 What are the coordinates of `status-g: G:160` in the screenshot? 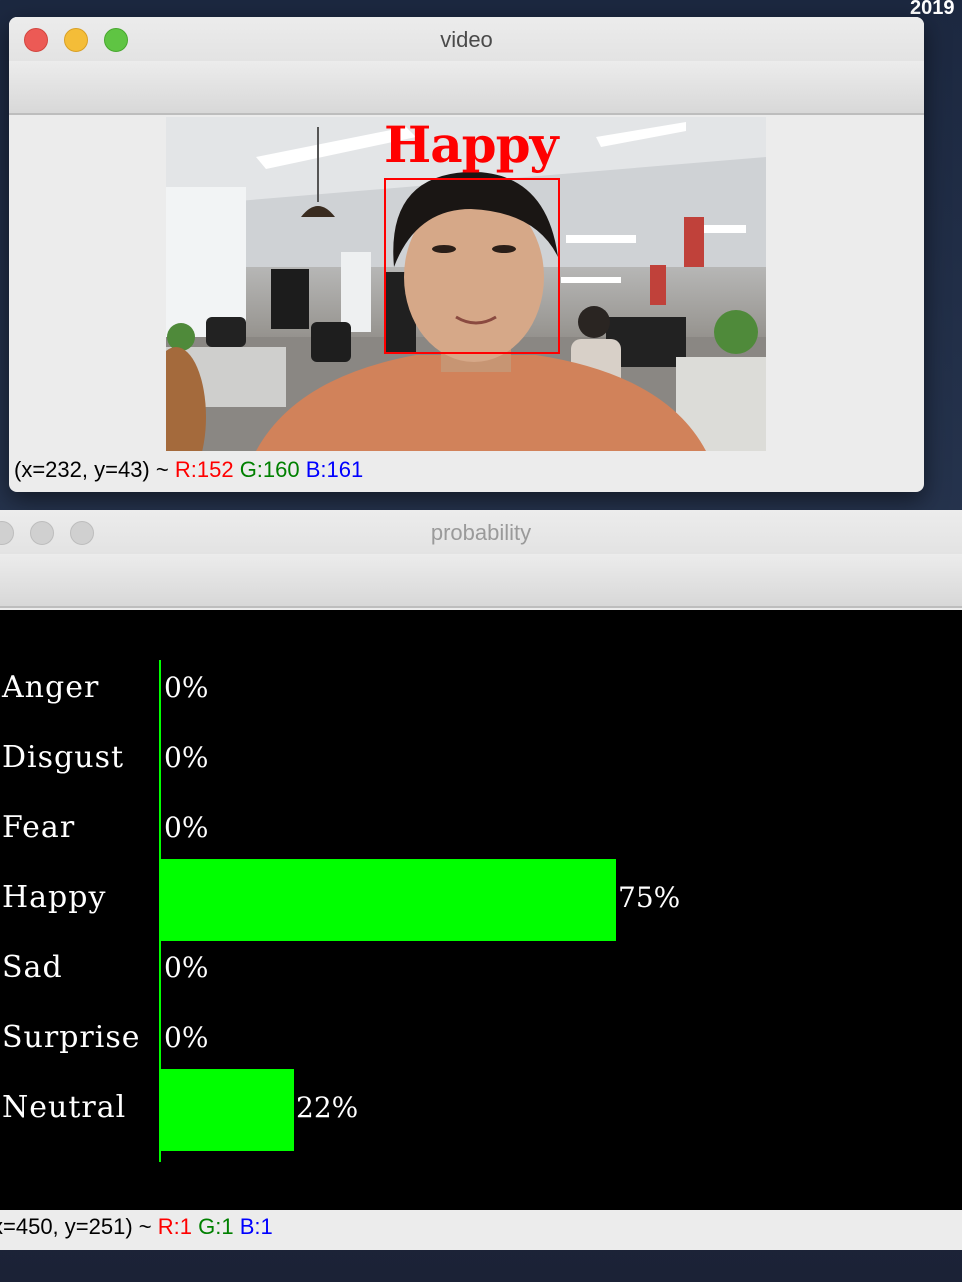 It's located at (269, 469).